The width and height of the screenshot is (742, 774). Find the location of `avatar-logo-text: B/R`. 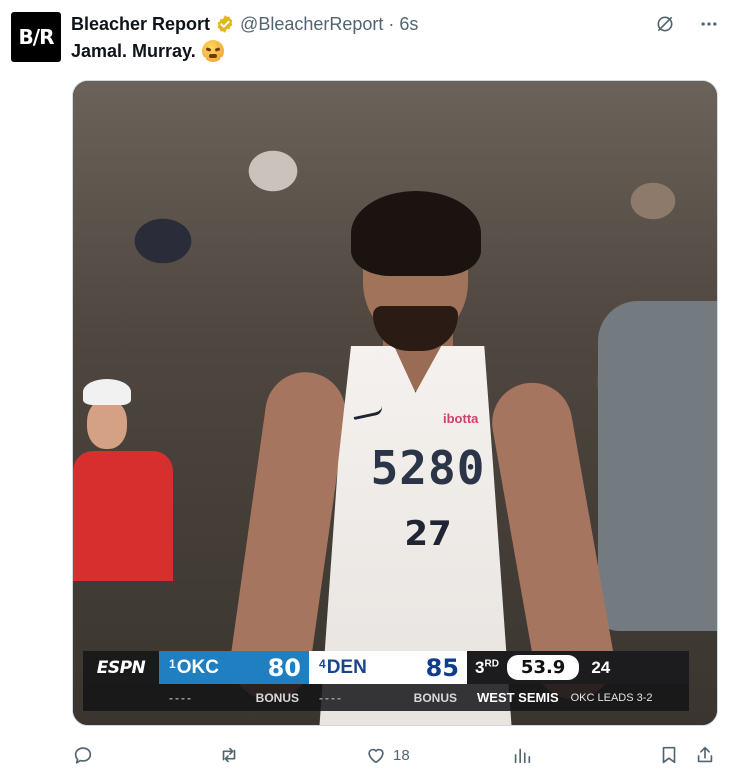

avatar-logo-text: B/R is located at coordinates (36, 37).